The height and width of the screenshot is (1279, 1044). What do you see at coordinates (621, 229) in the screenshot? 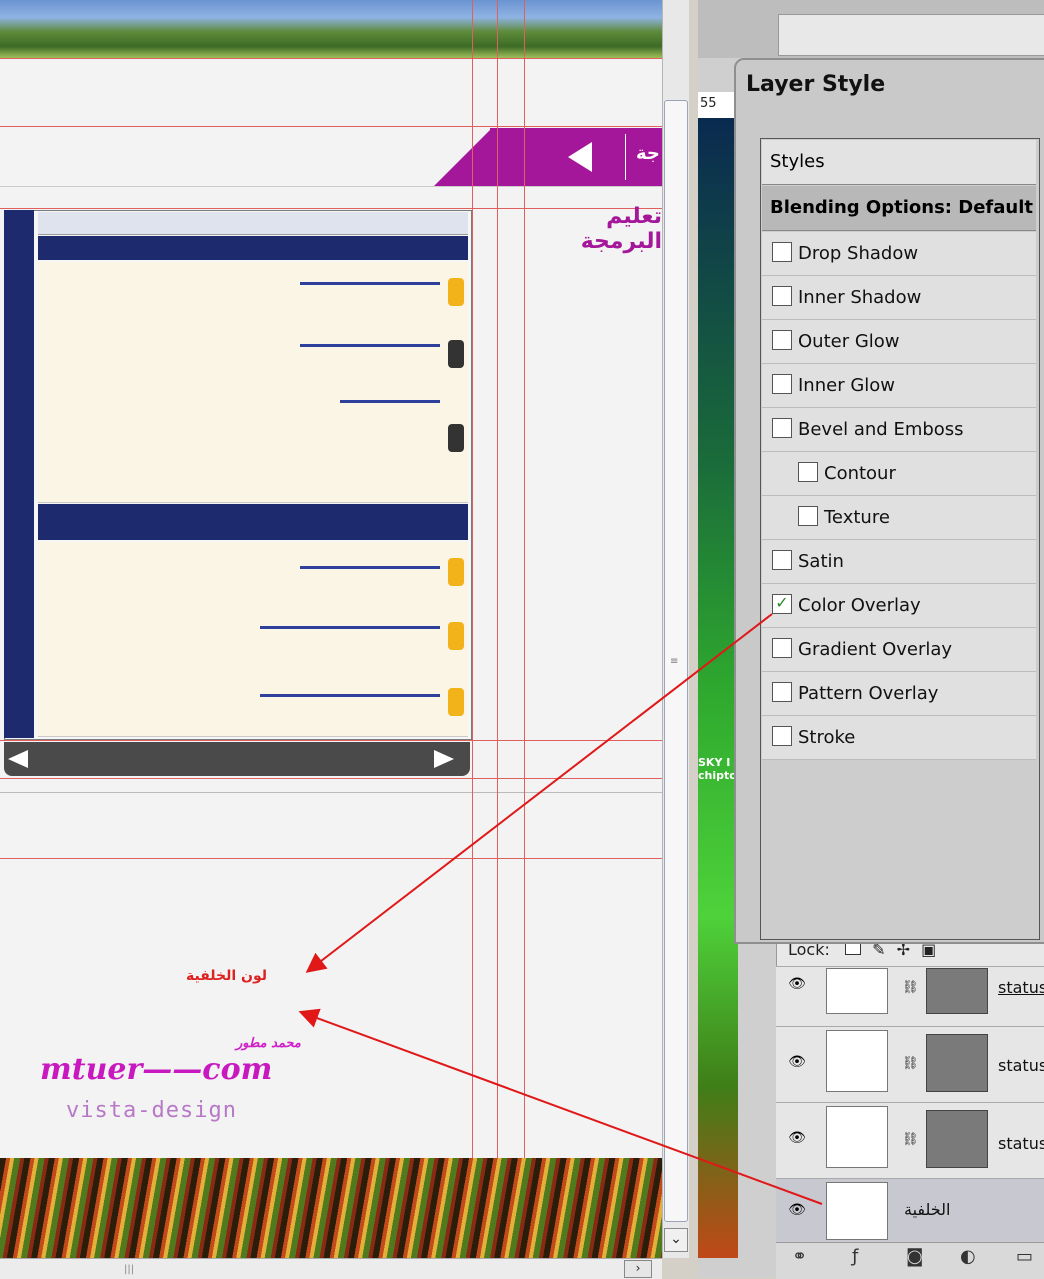
I see `page-title: تعليم البرمجة` at bounding box center [621, 229].